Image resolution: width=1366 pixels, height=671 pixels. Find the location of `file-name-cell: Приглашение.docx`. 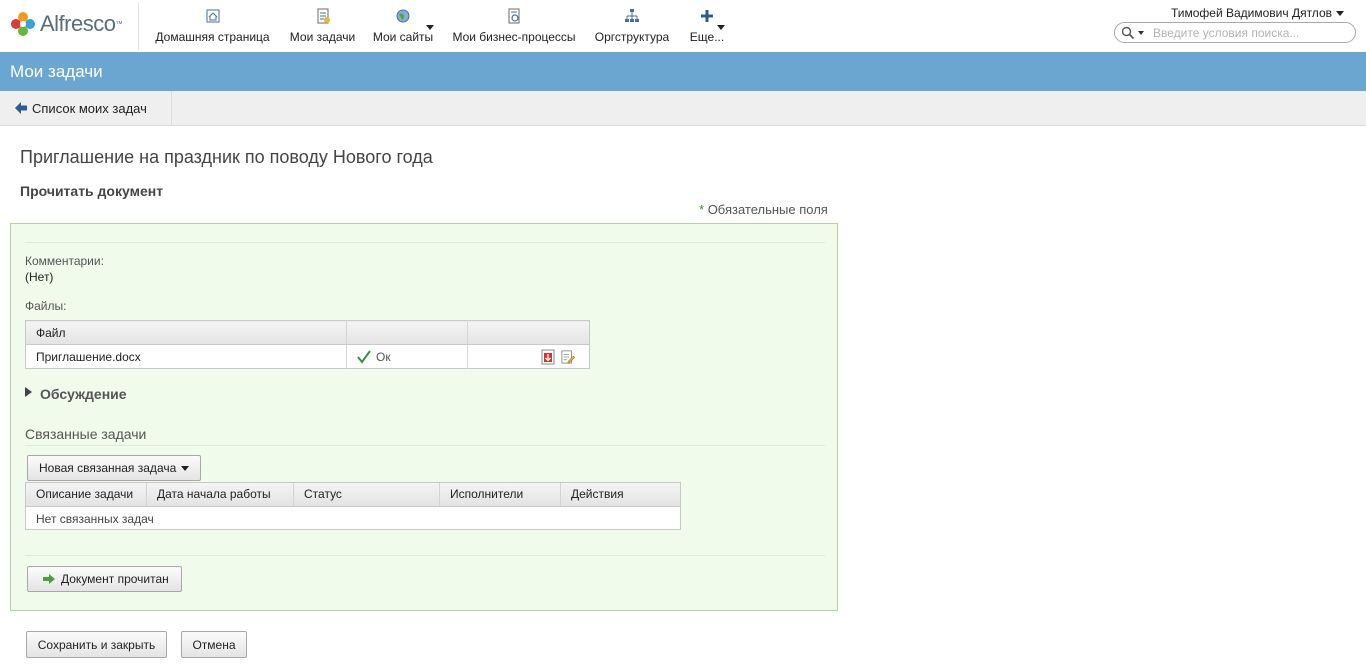

file-name-cell: Приглашение.docx is located at coordinates (186, 356).